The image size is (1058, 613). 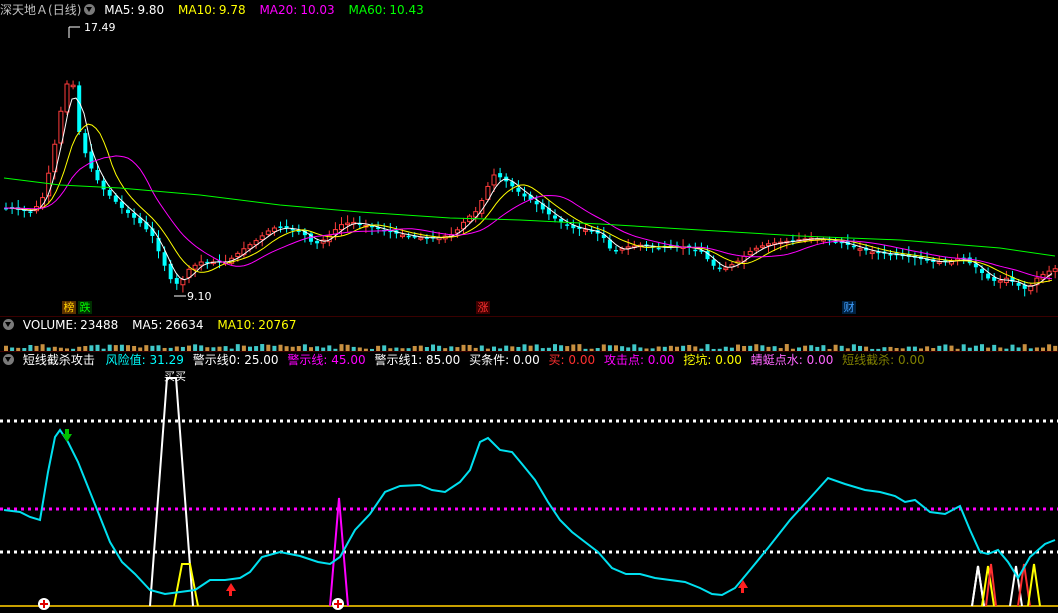 What do you see at coordinates (144, 360) in the screenshot?
I see `param-risk: 风险值: 31.29` at bounding box center [144, 360].